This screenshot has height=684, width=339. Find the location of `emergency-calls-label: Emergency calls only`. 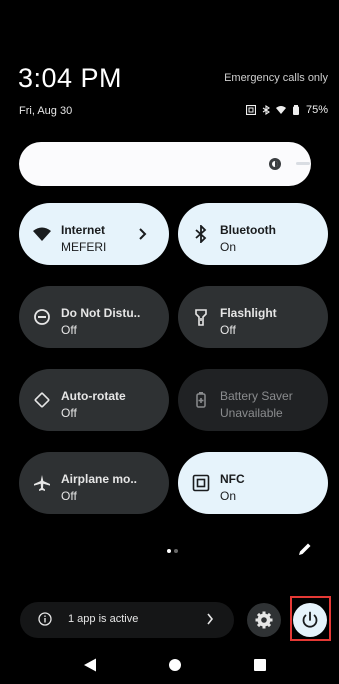

emergency-calls-label: Emergency calls only is located at coordinates (276, 78).